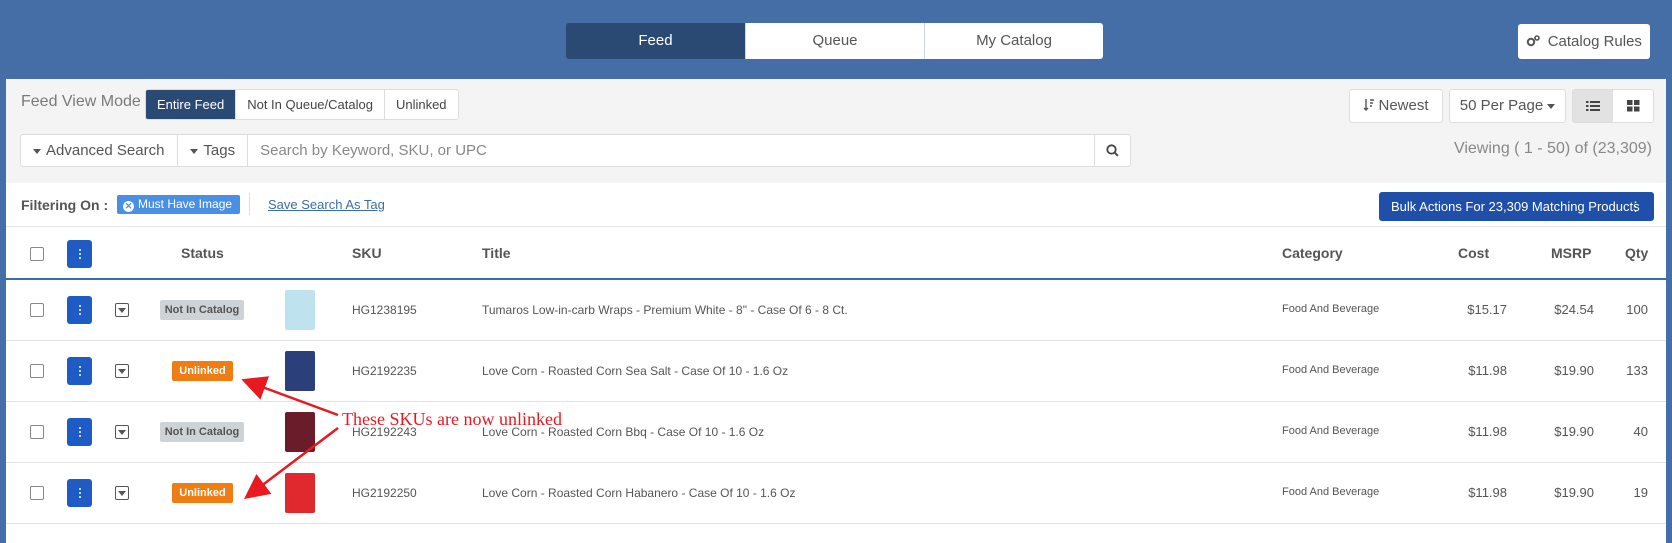  What do you see at coordinates (384, 310) in the screenshot?
I see `row-sku: HG1238195` at bounding box center [384, 310].